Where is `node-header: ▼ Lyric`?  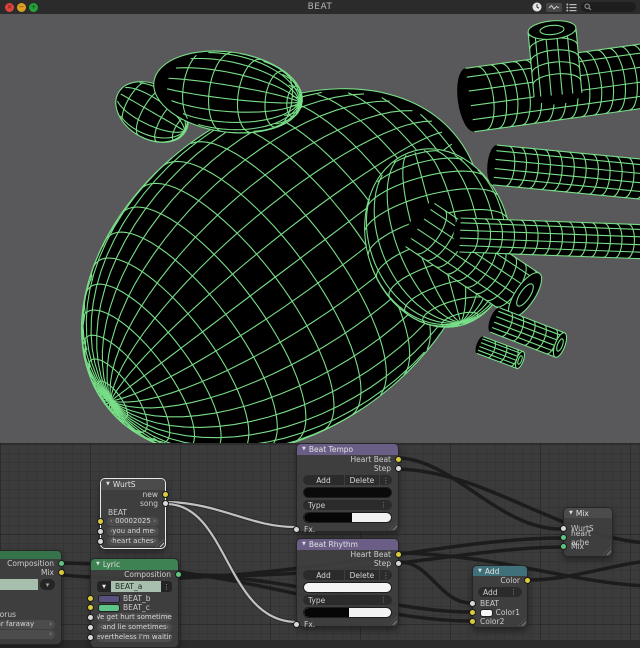 node-header: ▼ Lyric is located at coordinates (134, 564).